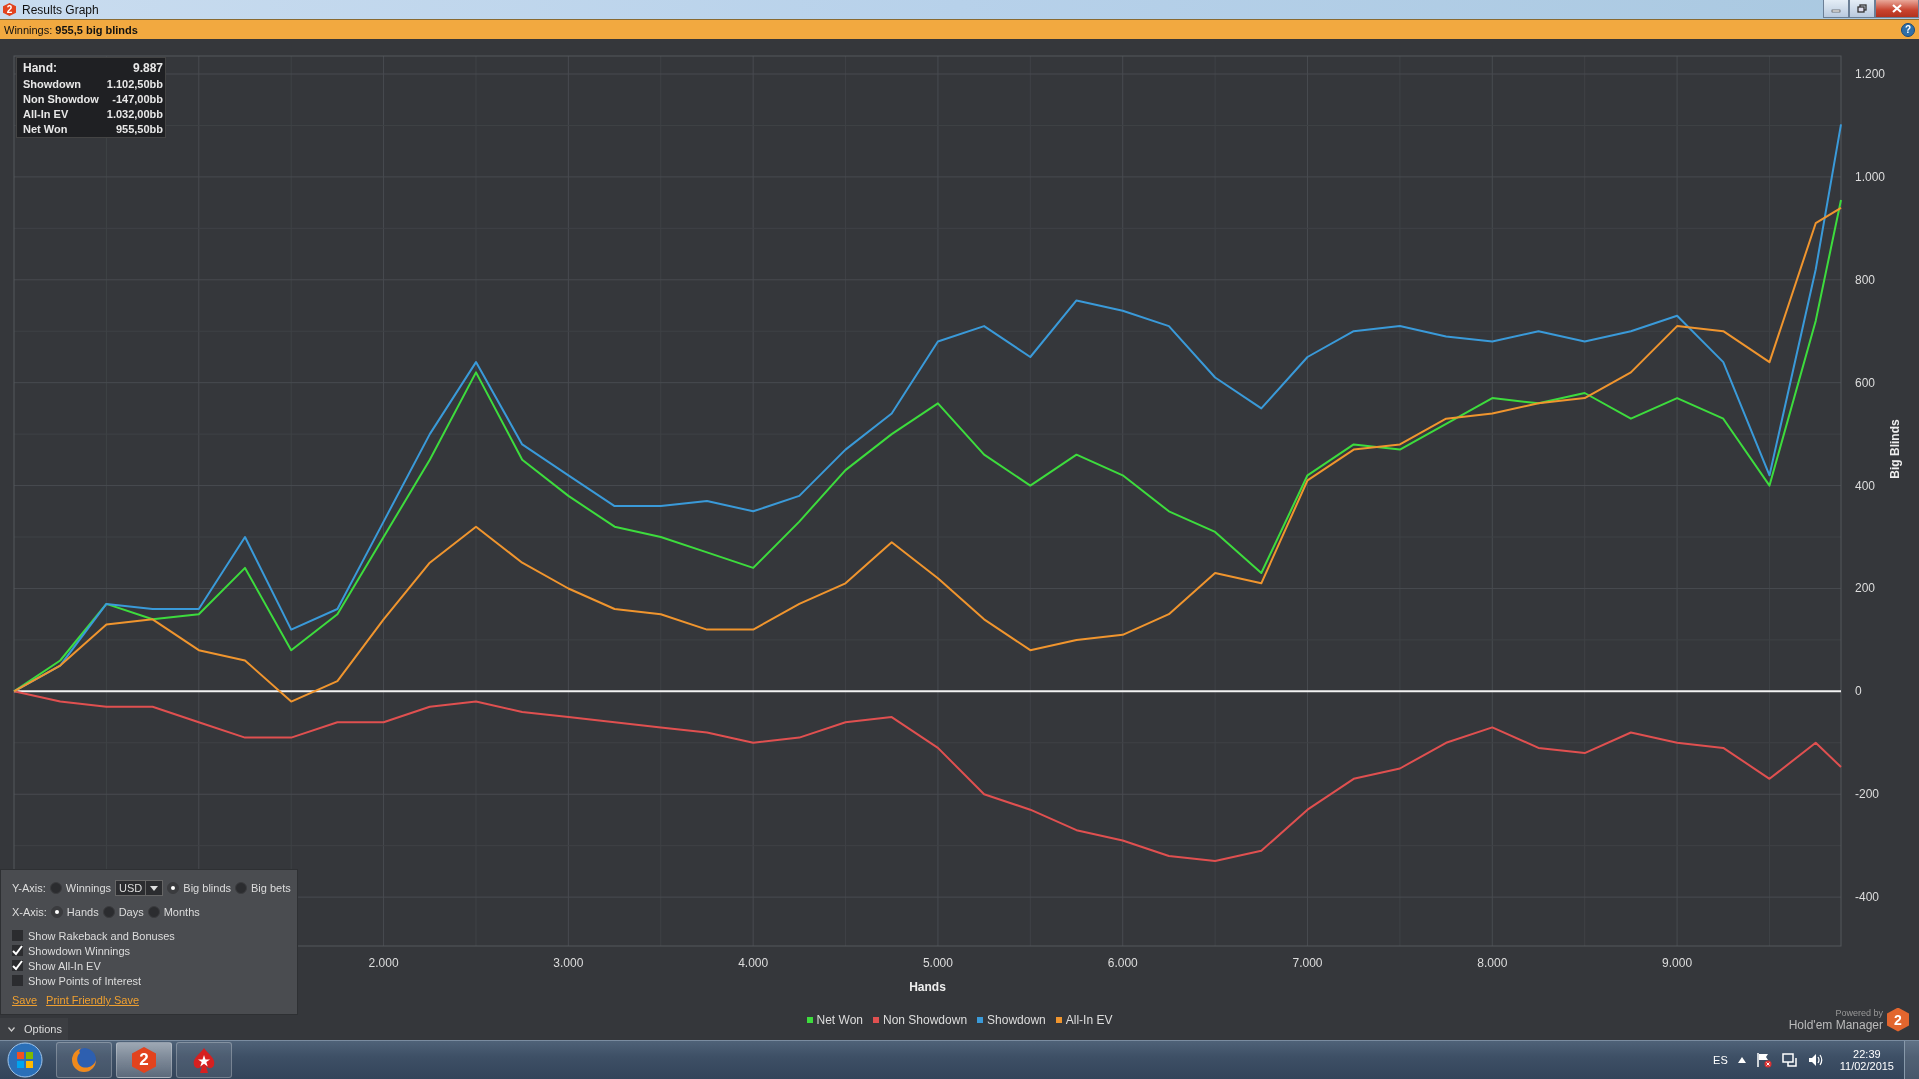 The image size is (1919, 1079). I want to click on x-tick-label: 2.000, so click(383, 963).